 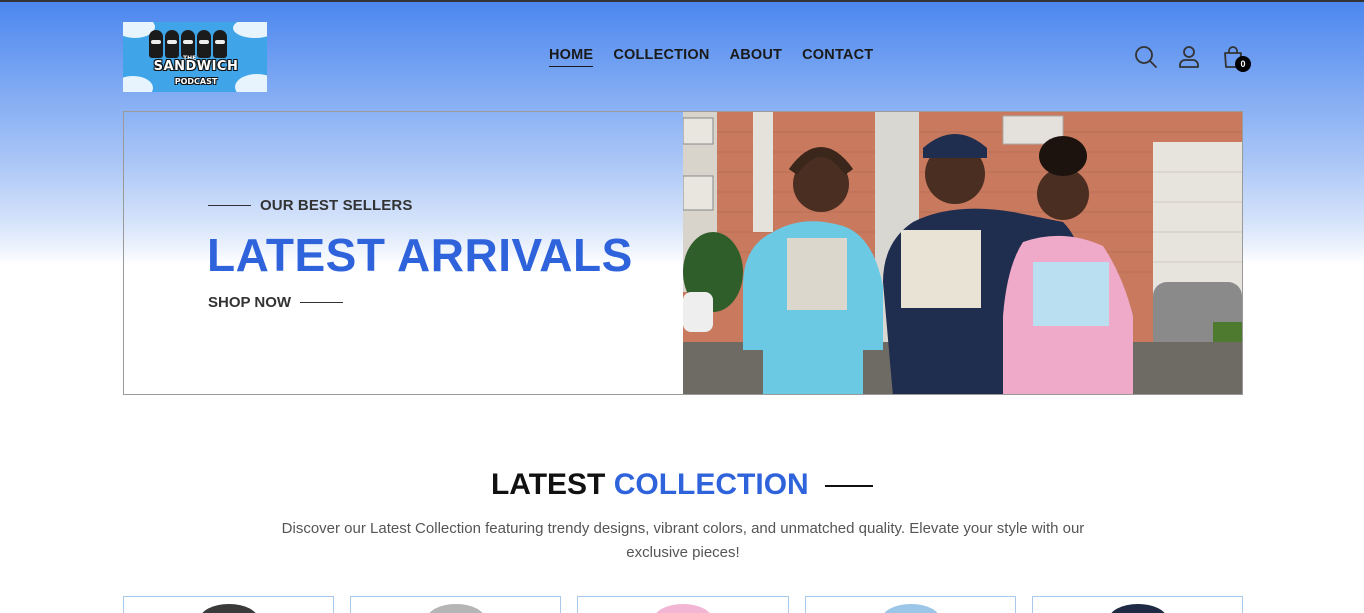 I want to click on latest-collection-title: LATEST COLLECTION, so click(x=682, y=485).